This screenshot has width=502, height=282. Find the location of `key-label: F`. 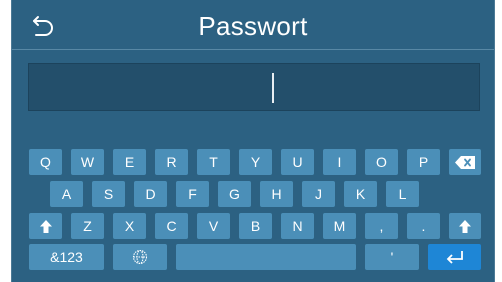

key-label: F is located at coordinates (192, 194).